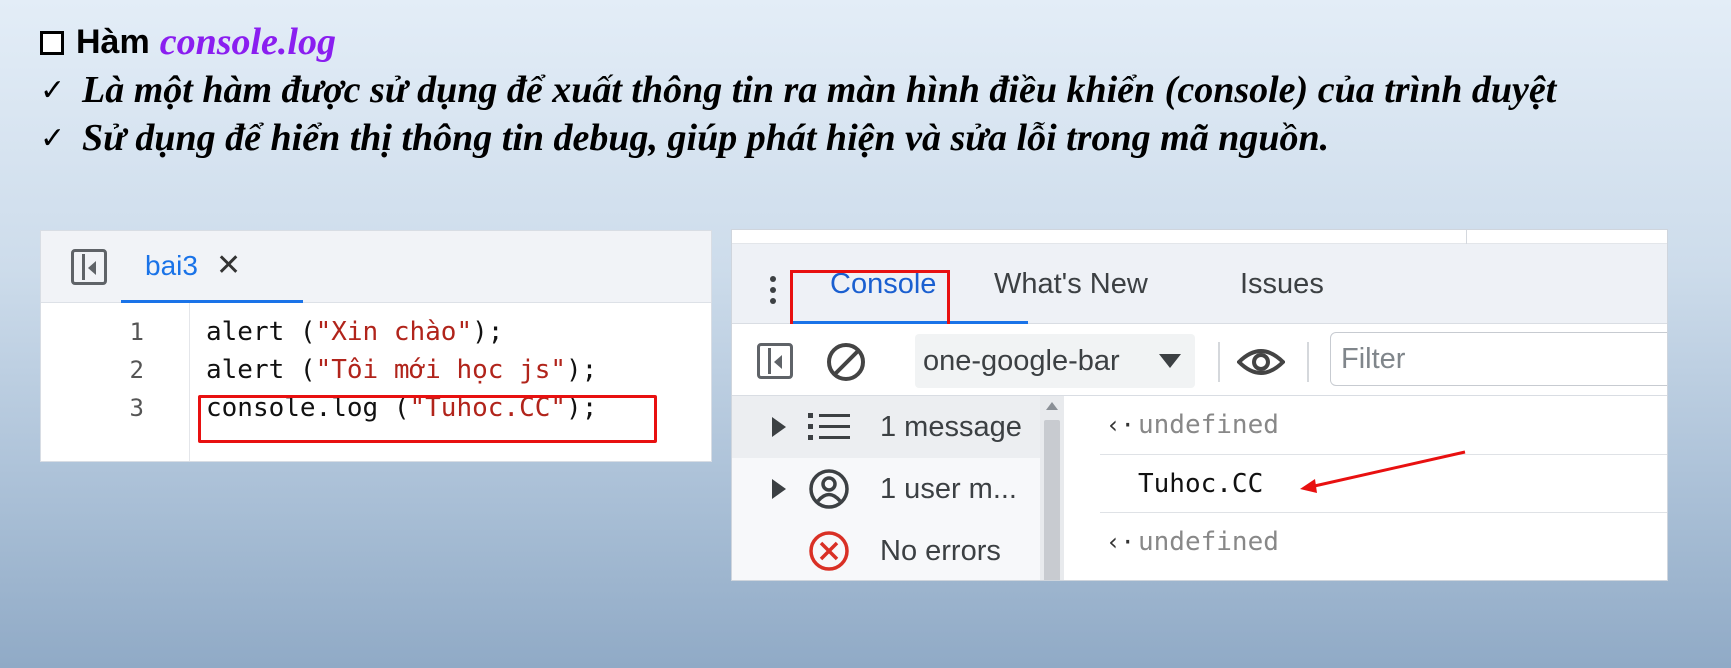 The image size is (1731, 668). What do you see at coordinates (376, 267) in the screenshot?
I see `editor-tab-bar: bai3 ✕` at bounding box center [376, 267].